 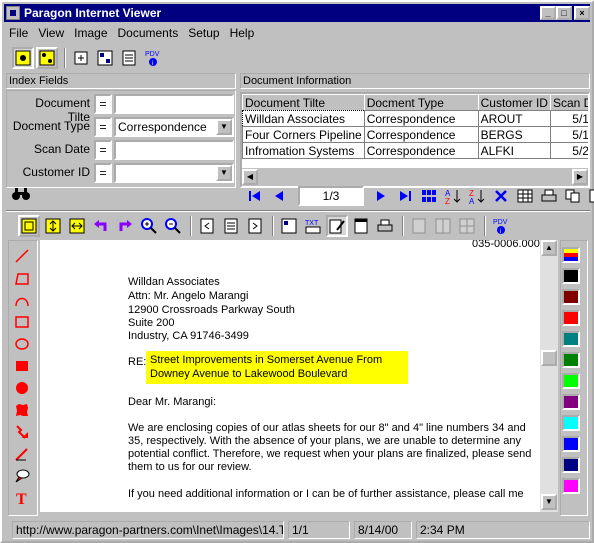 What do you see at coordinates (250, 177) in the screenshot?
I see `scroll-left-icon: ◀` at bounding box center [250, 177].